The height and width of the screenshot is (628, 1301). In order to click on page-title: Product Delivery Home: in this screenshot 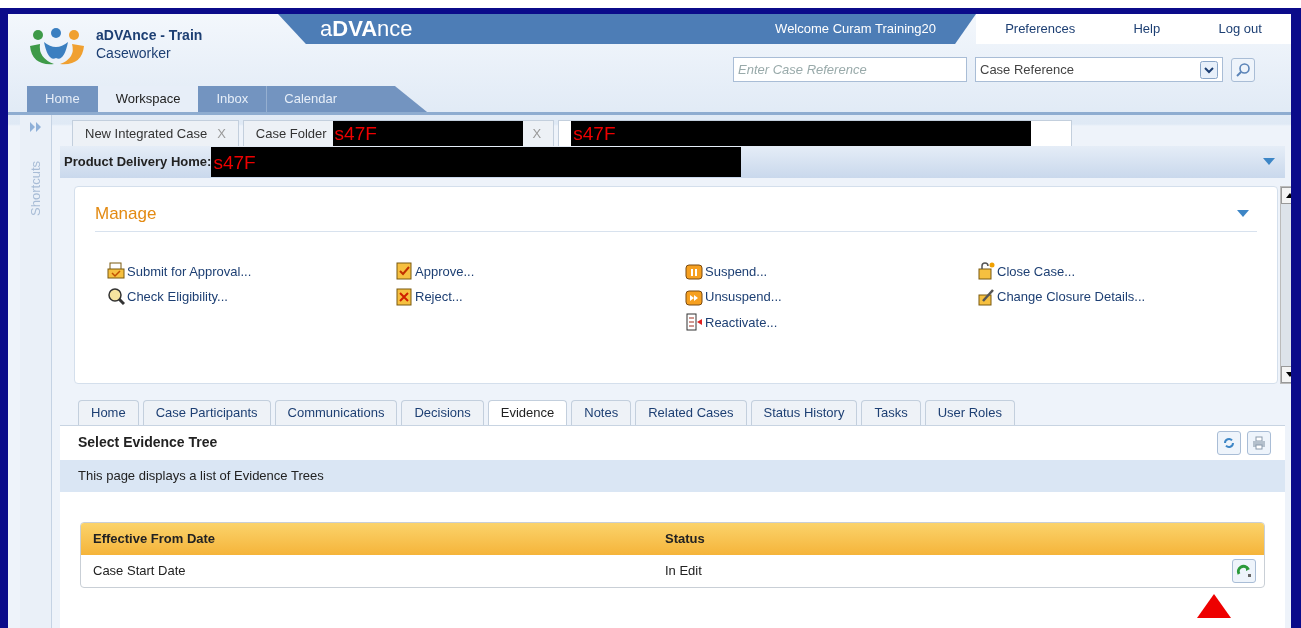, I will do `click(138, 162)`.